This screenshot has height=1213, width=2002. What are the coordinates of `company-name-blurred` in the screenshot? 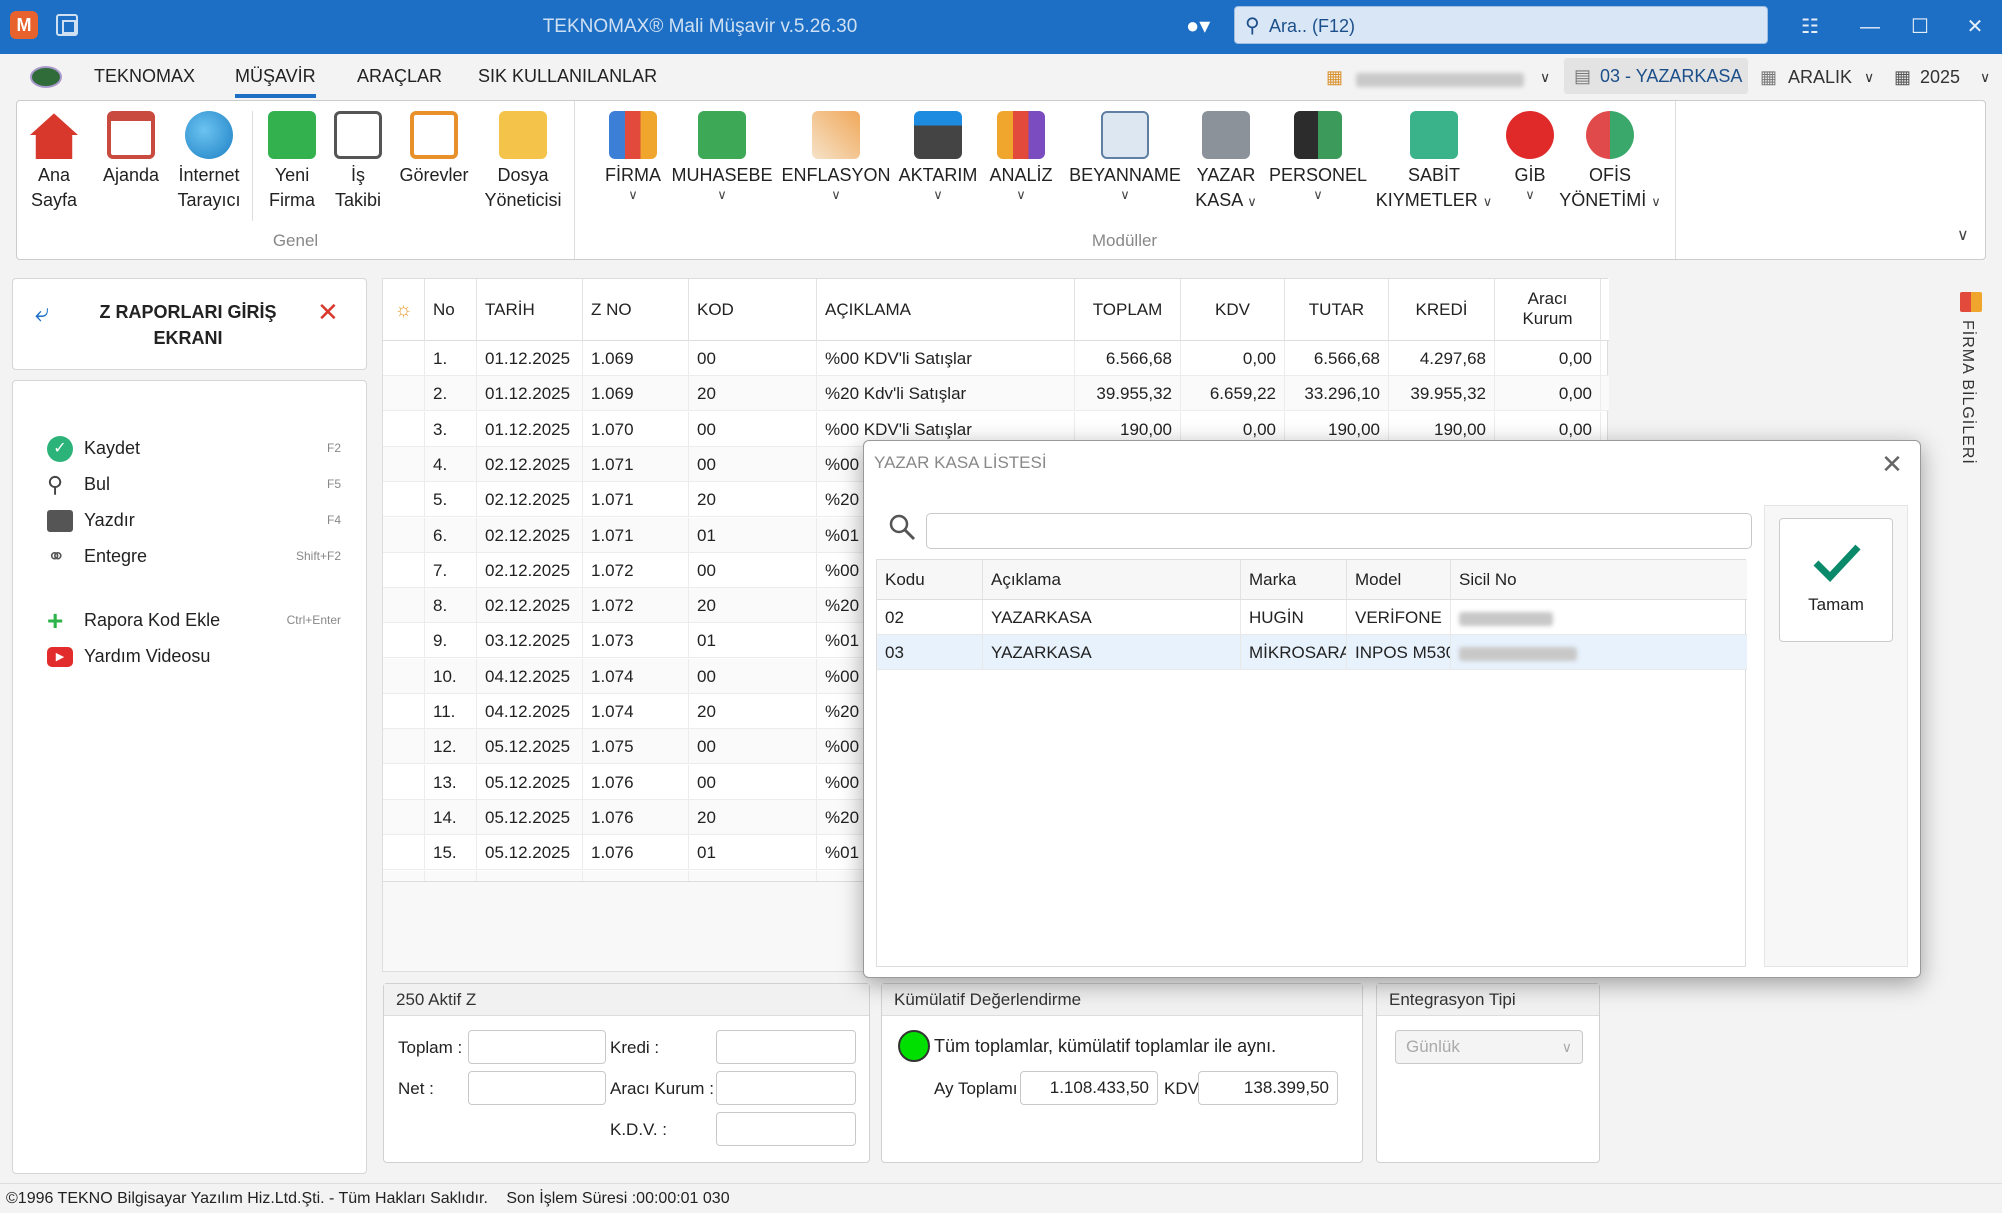 It's located at (1440, 80).